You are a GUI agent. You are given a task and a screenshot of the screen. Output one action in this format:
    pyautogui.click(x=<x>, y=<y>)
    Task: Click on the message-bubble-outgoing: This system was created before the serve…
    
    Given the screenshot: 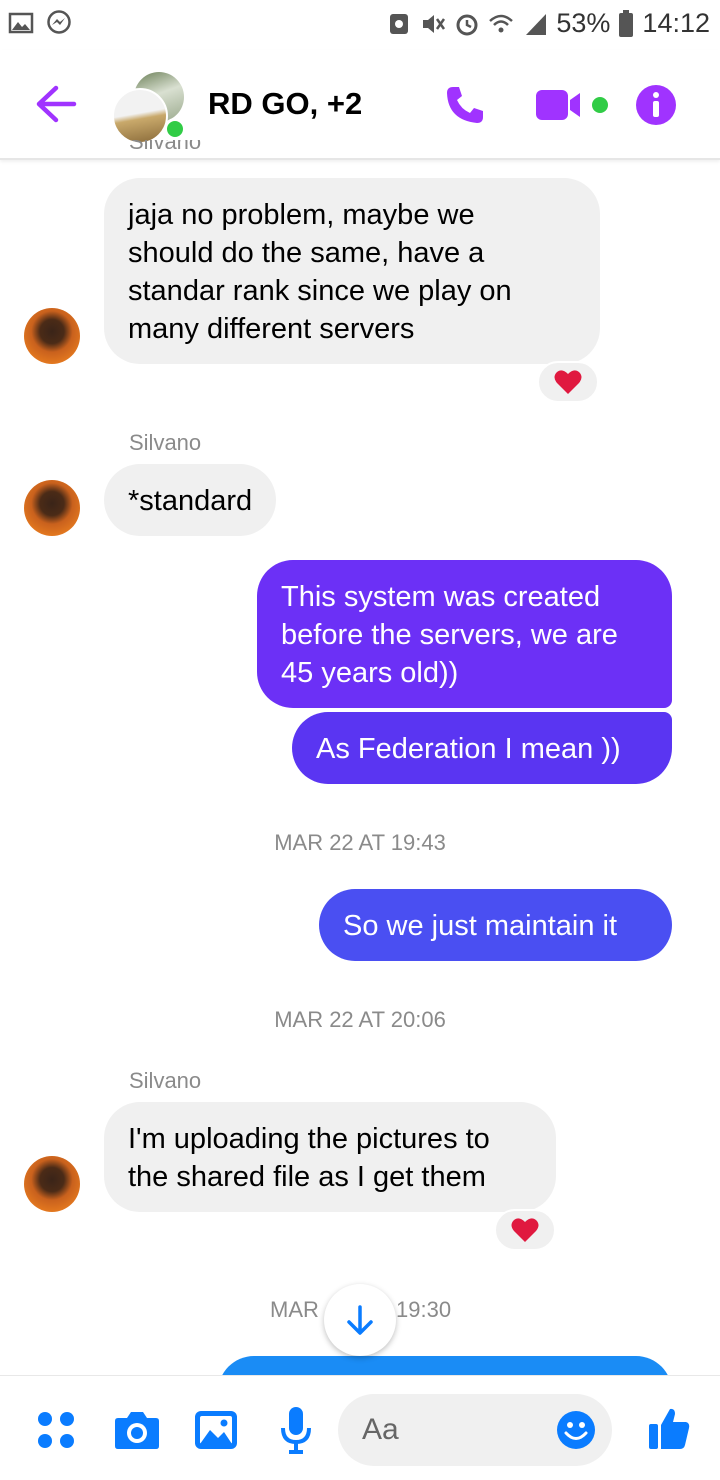 What is the action you would take?
    pyautogui.click(x=464, y=634)
    